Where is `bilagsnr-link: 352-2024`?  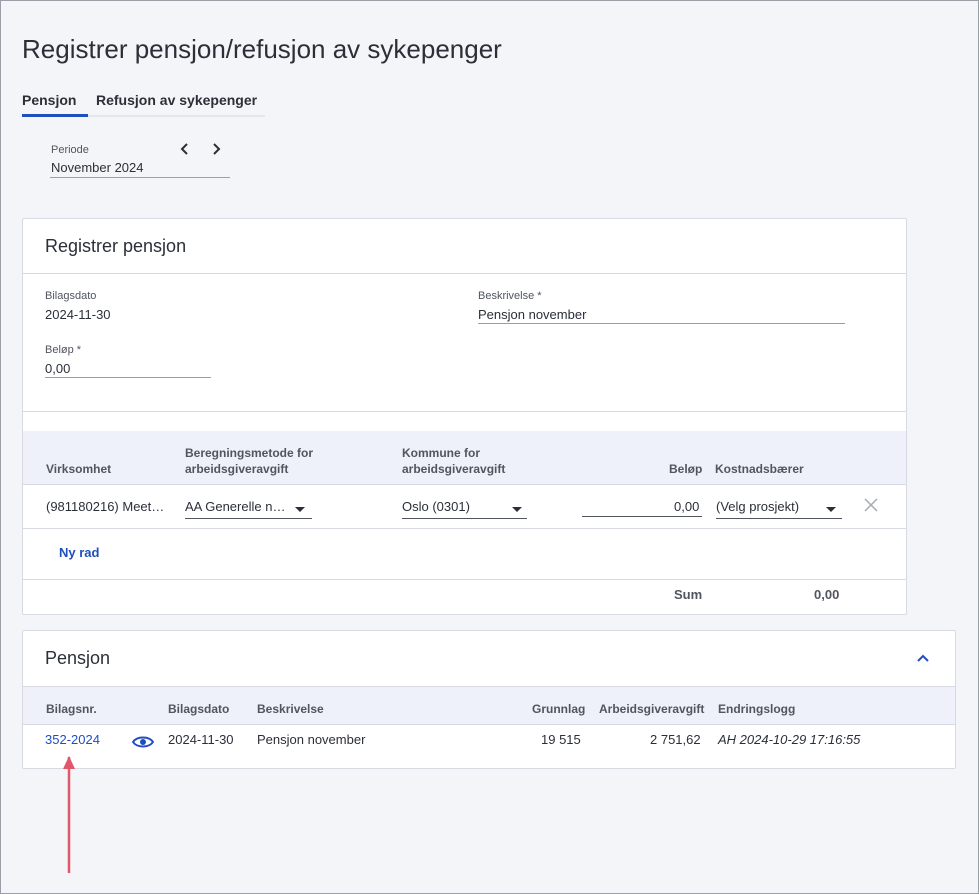 bilagsnr-link: 352-2024 is located at coordinates (72, 739).